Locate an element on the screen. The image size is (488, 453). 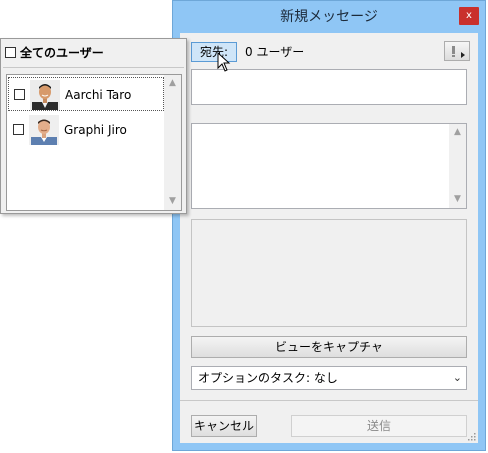
message-textarea: ▲ ▼ is located at coordinates (329, 166).